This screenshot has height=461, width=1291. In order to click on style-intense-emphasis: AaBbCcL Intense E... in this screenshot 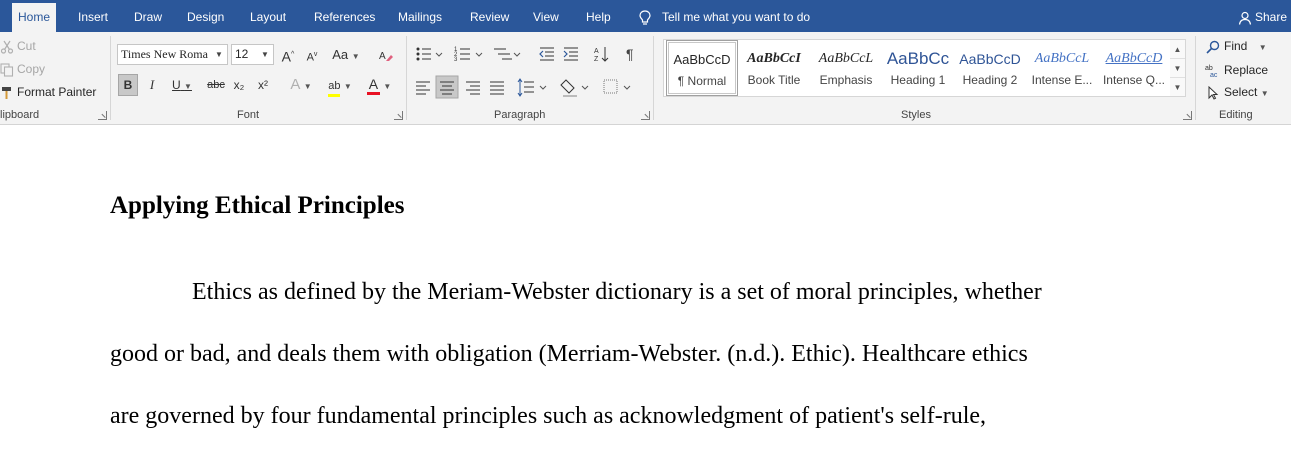, I will do `click(1062, 68)`.